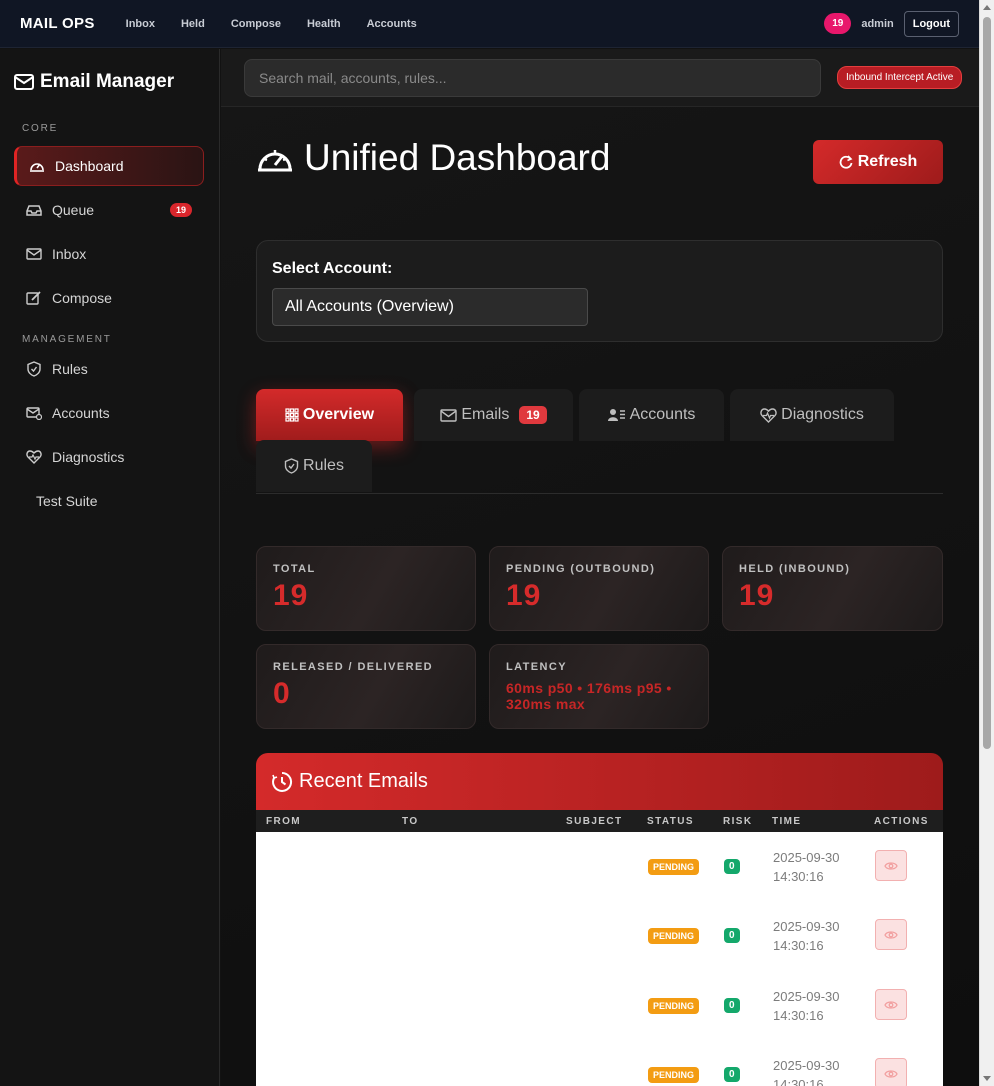 Image resolution: width=994 pixels, height=1086 pixels. What do you see at coordinates (806, 1006) in the screenshot?
I see `time-cell: 2025-09-30 14:30:16` at bounding box center [806, 1006].